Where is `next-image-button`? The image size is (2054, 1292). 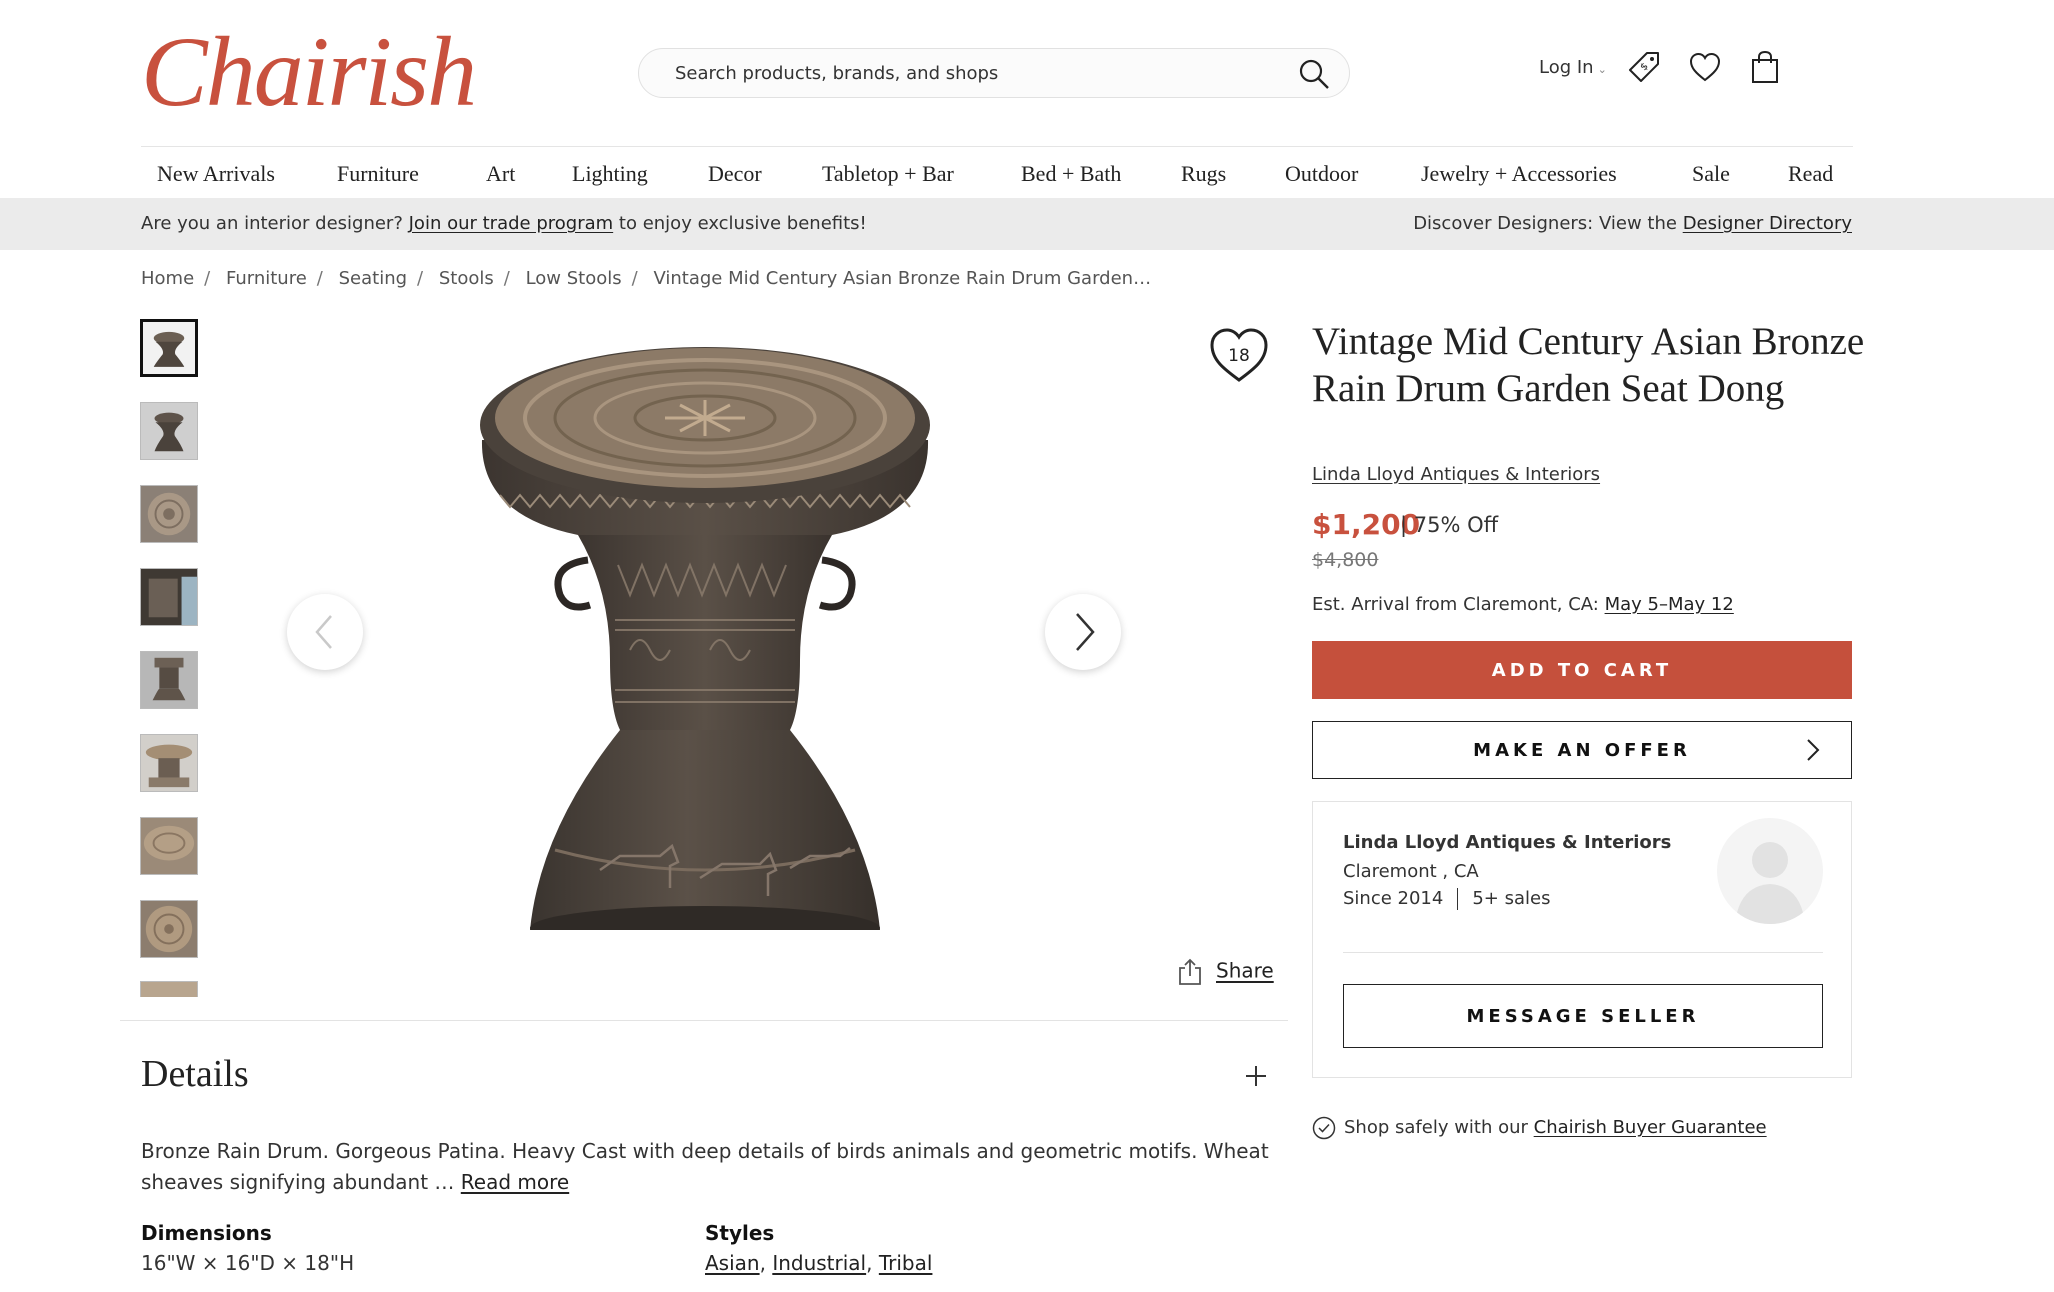
next-image-button is located at coordinates (1083, 632).